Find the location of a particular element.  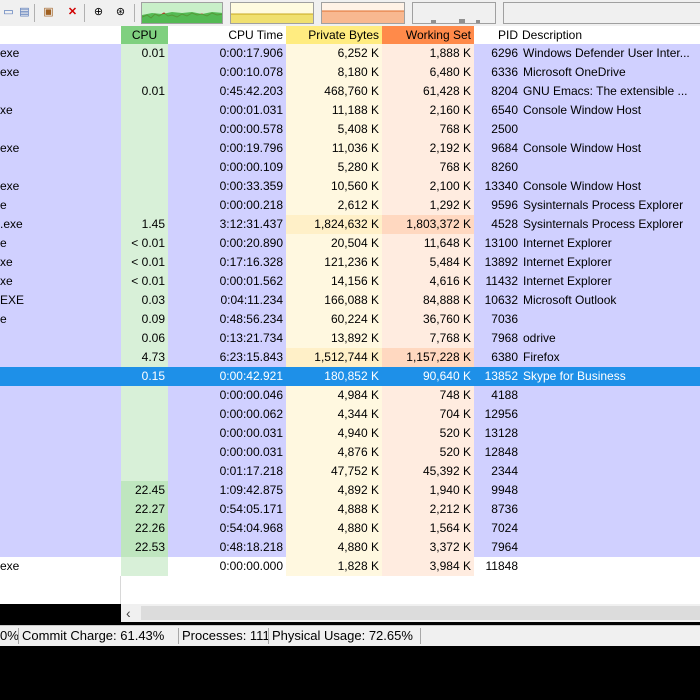

cpu-cell: 22.45 is located at coordinates (144, 490).